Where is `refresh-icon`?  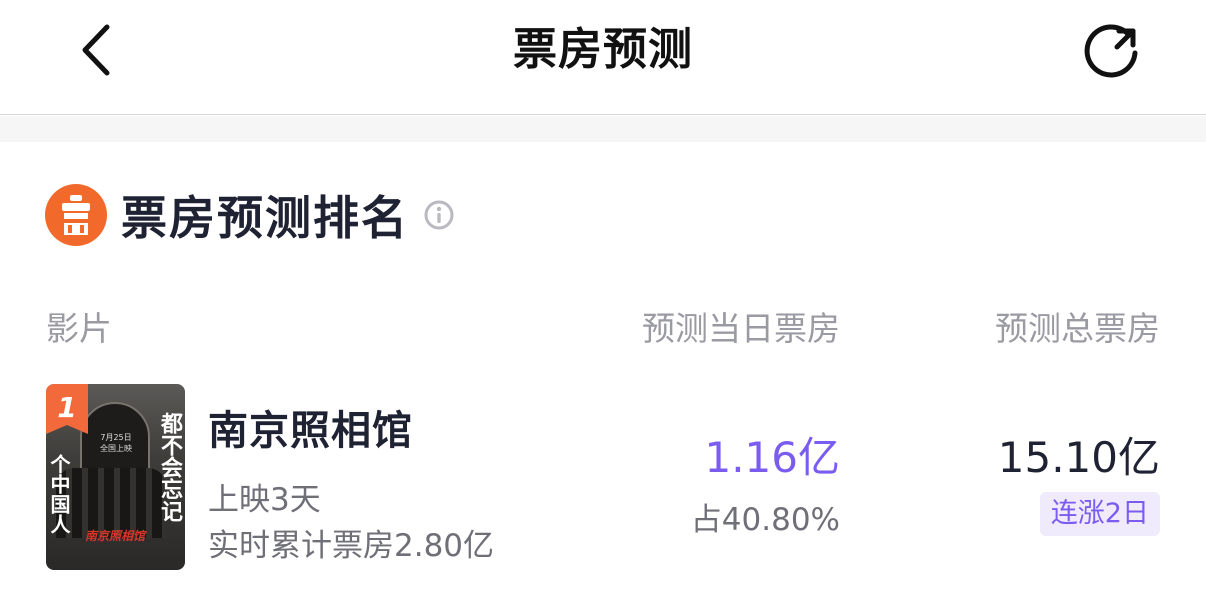
refresh-icon is located at coordinates (1111, 51).